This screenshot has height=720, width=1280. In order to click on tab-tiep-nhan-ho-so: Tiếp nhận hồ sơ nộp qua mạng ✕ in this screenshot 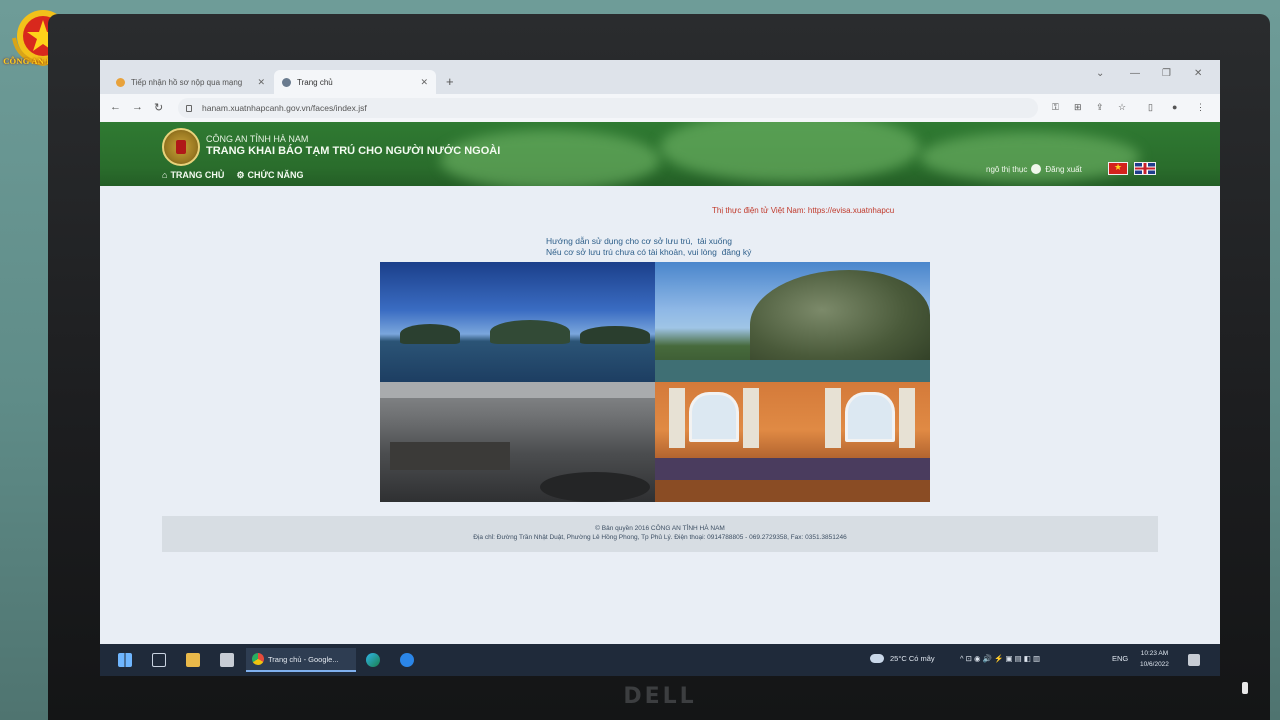, I will do `click(190, 82)`.